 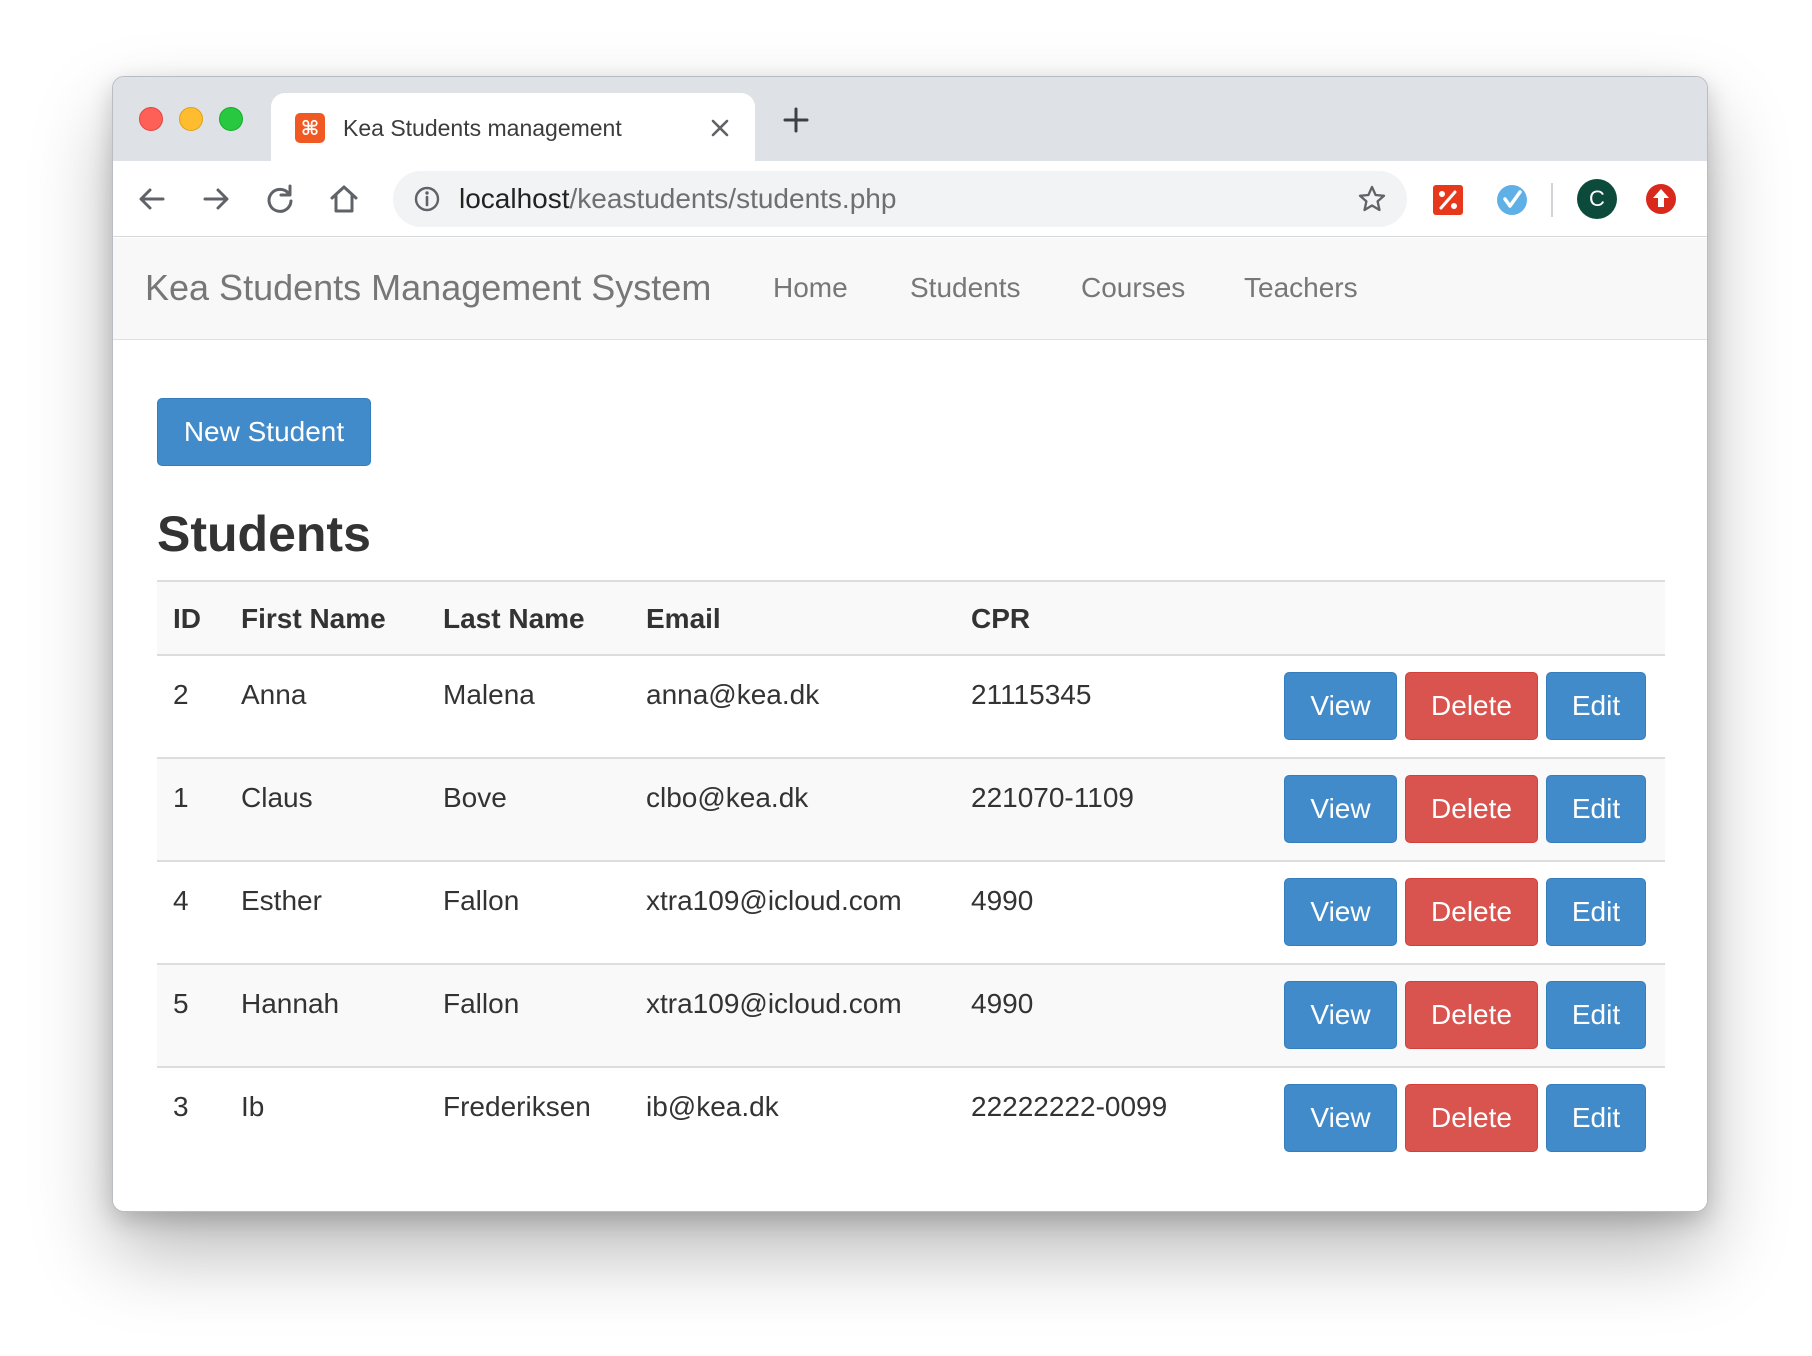 What do you see at coordinates (712, 1106) in the screenshot?
I see `cell-email: ib@kea.dk` at bounding box center [712, 1106].